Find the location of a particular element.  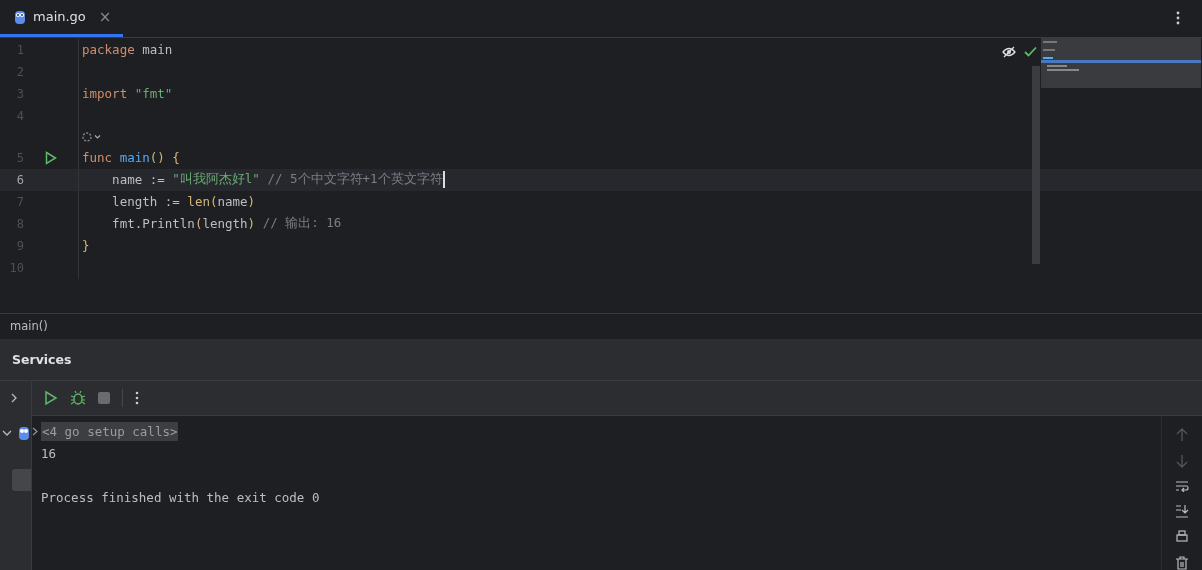

close-icon: × is located at coordinates (105, 16).